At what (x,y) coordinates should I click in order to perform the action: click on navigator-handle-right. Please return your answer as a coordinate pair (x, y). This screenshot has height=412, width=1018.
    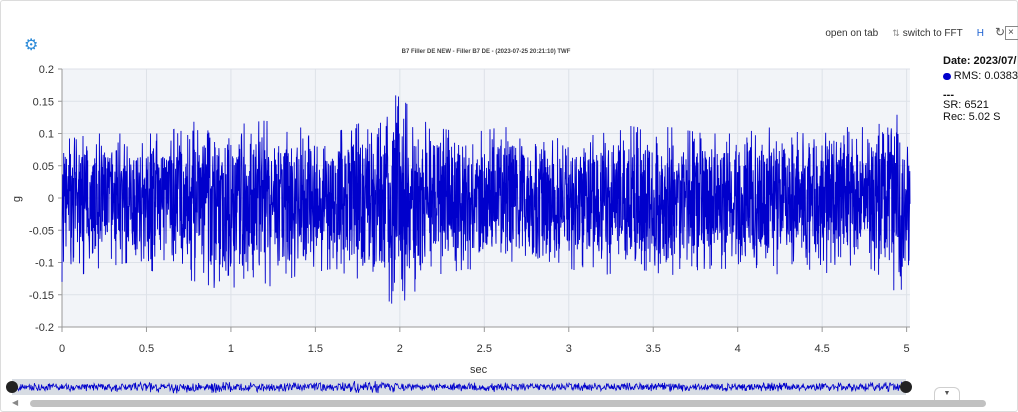
    Looking at the image, I should click on (906, 387).